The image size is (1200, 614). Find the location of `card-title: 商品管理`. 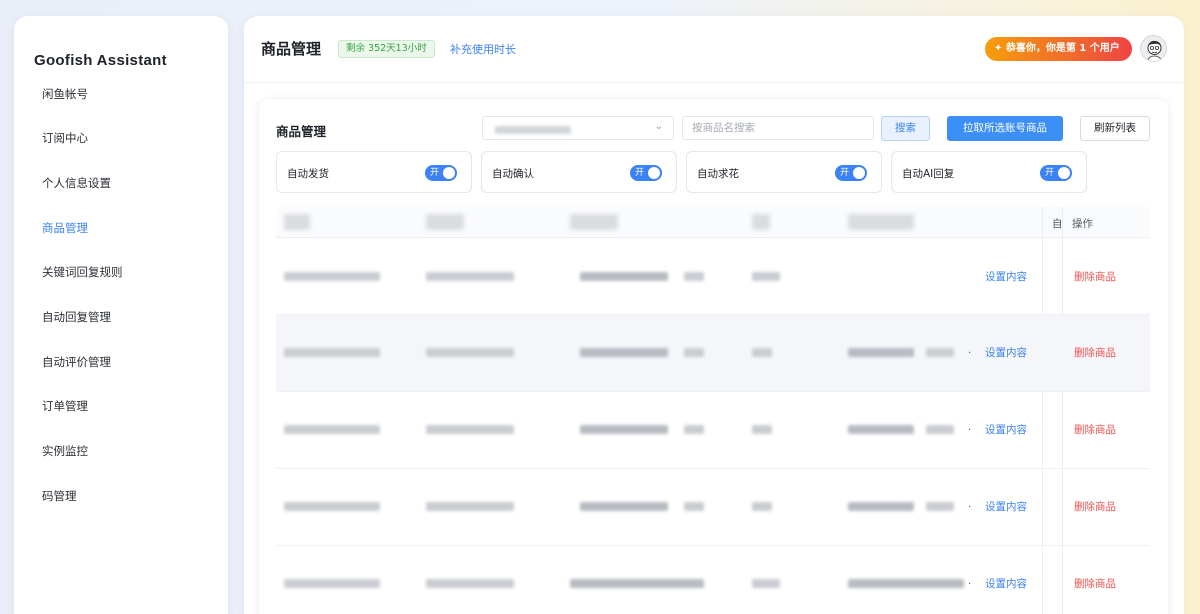

card-title: 商品管理 is located at coordinates (301, 131).